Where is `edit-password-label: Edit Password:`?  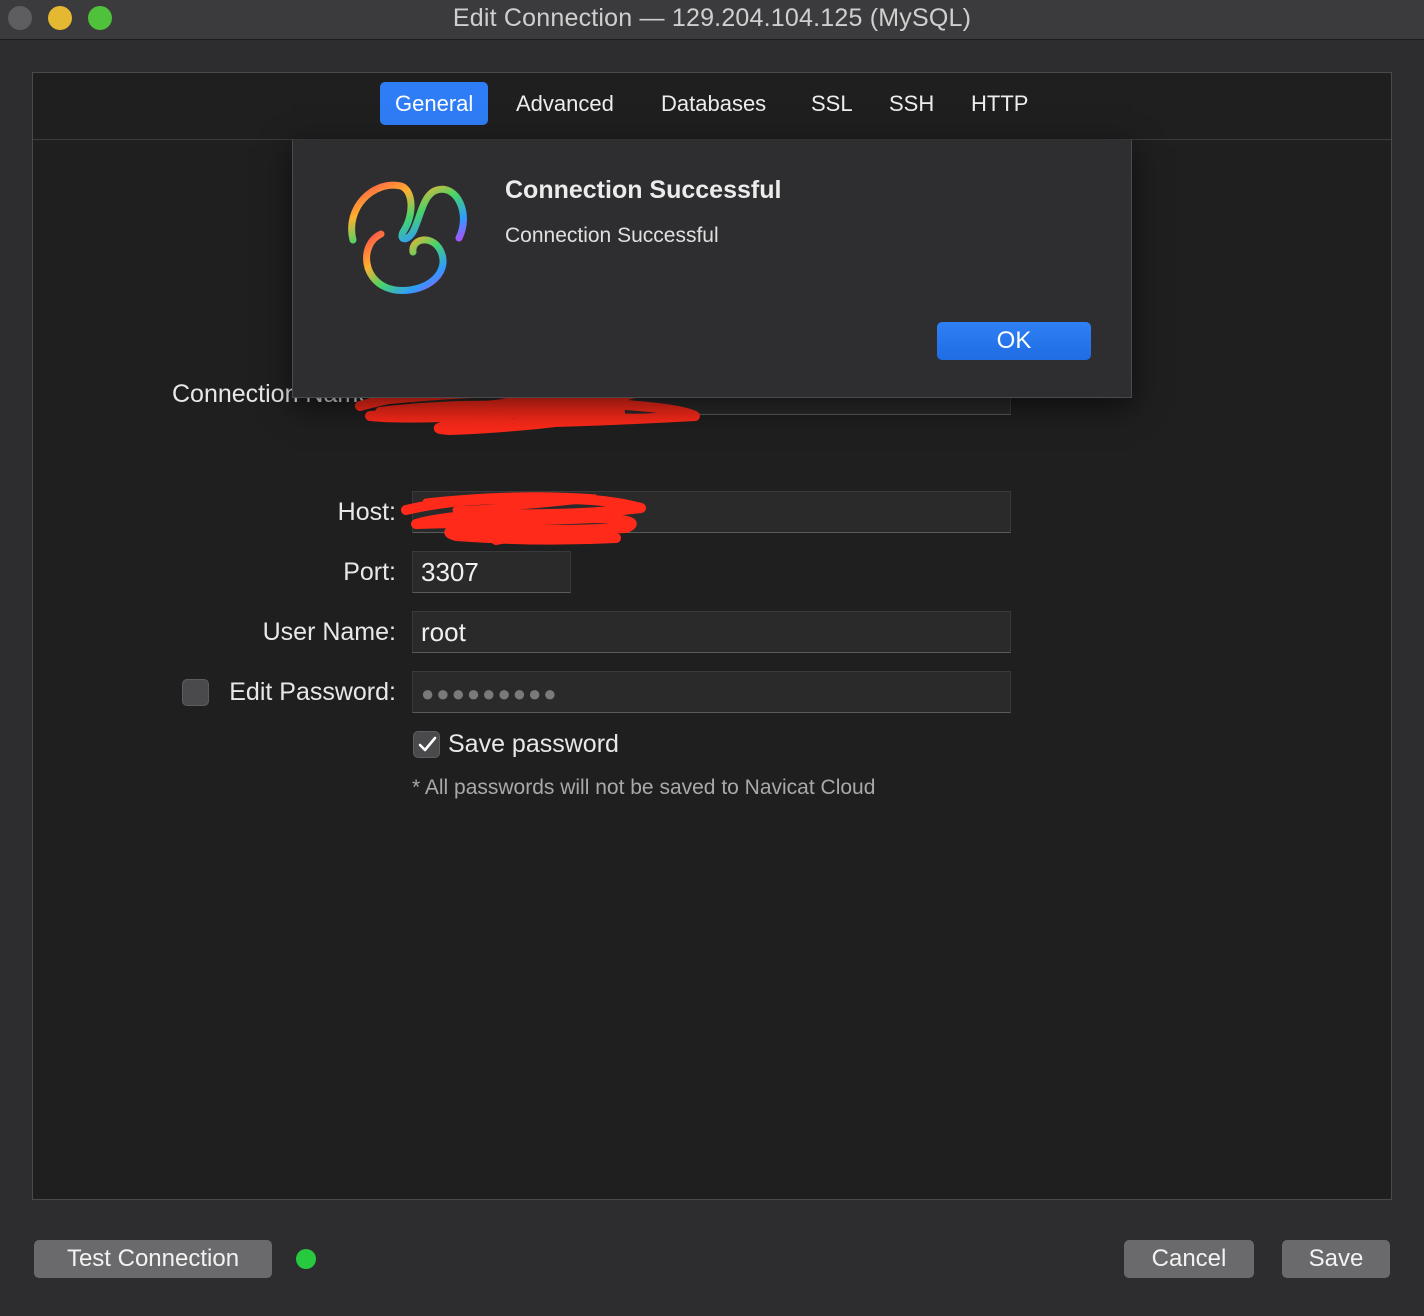
edit-password-label: Edit Password: is located at coordinates (312, 692).